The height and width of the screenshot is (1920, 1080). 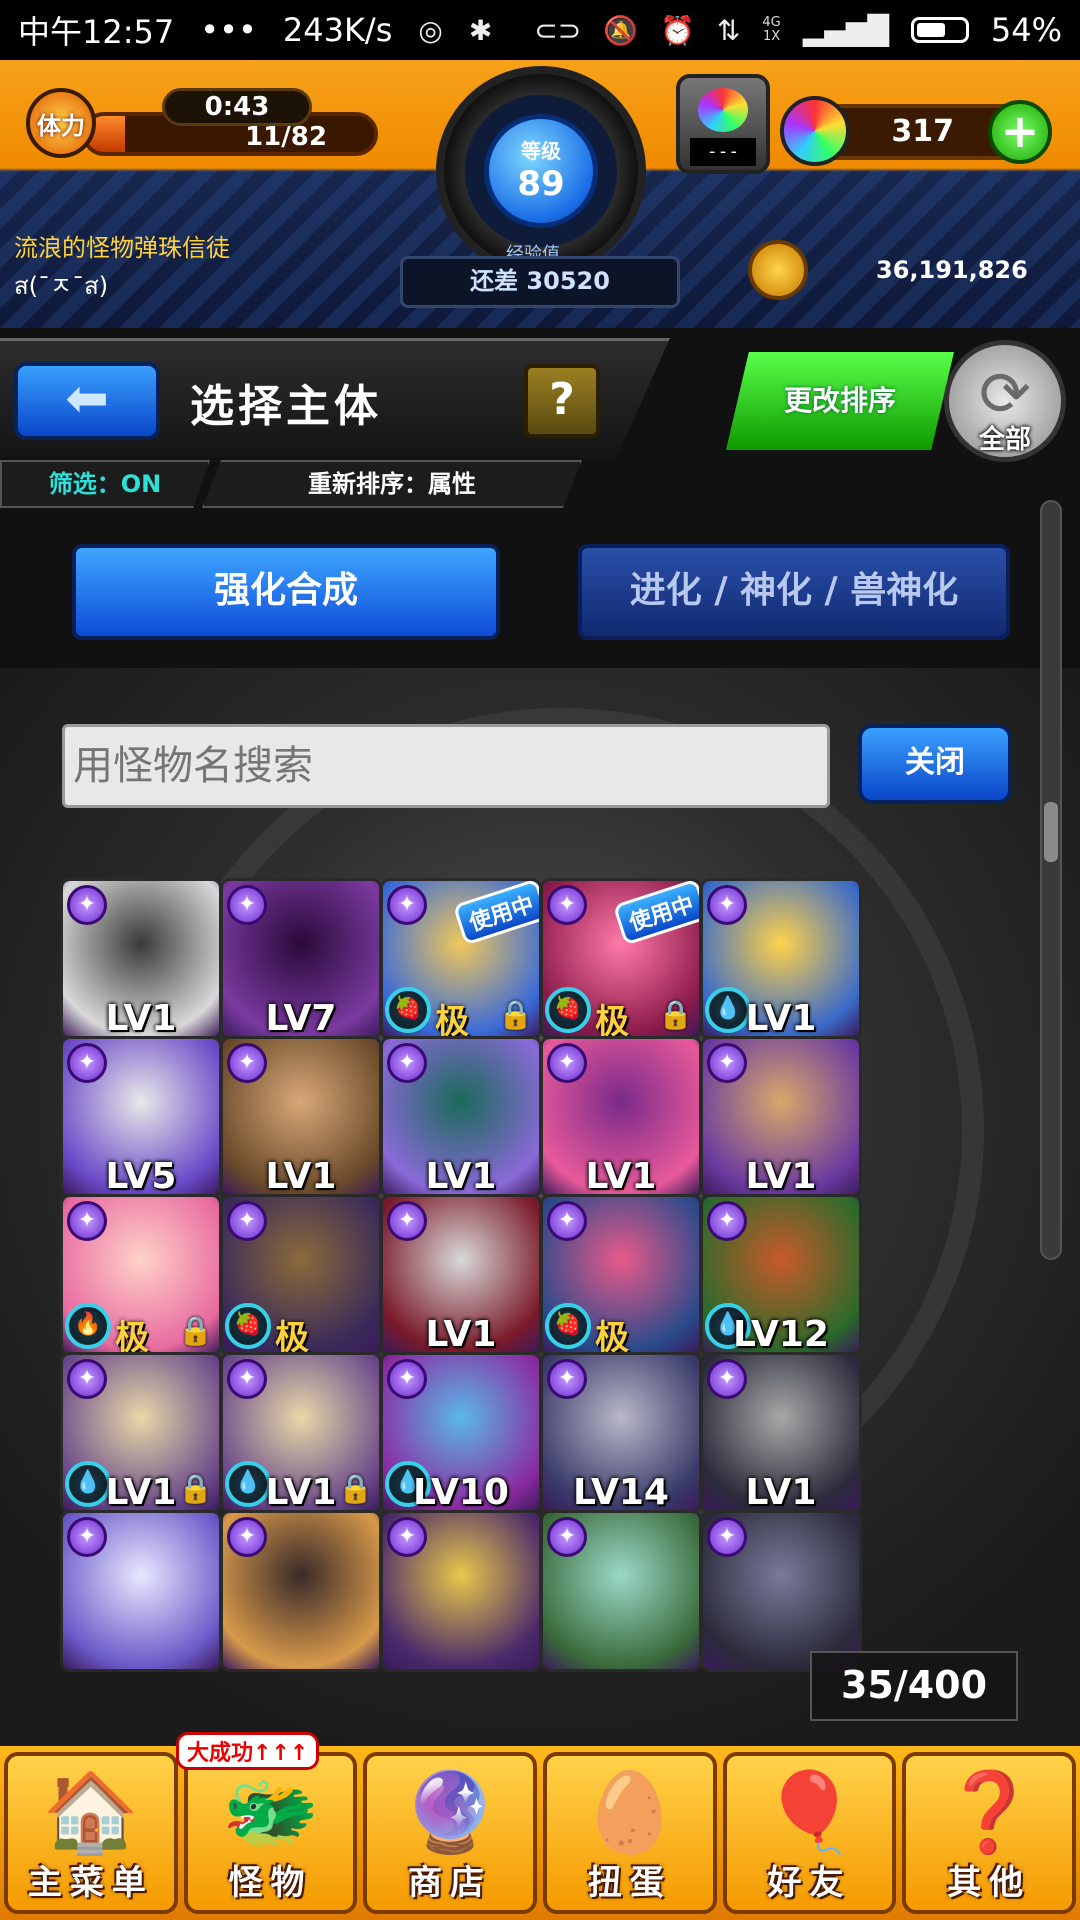 What do you see at coordinates (1020, 132) in the screenshot?
I see `buy-orbs-button: +` at bounding box center [1020, 132].